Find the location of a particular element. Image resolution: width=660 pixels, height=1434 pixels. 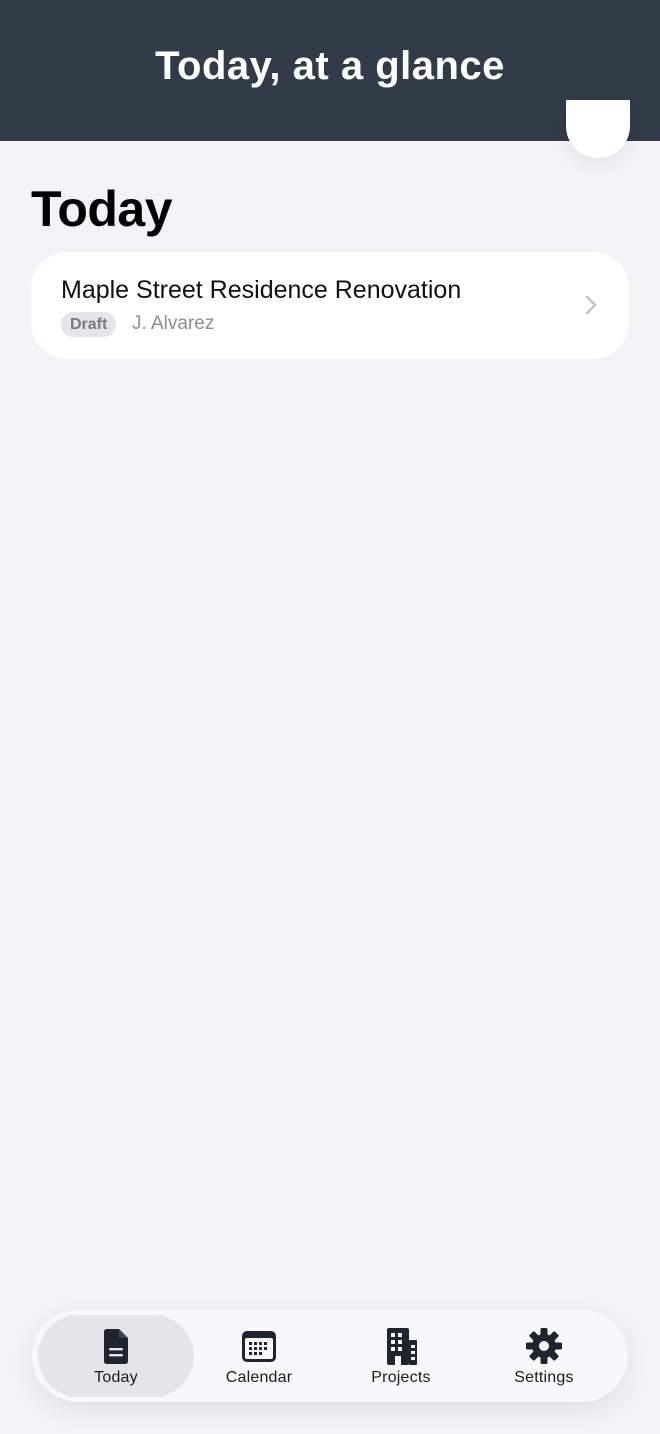

floating-action-button is located at coordinates (598, 129).